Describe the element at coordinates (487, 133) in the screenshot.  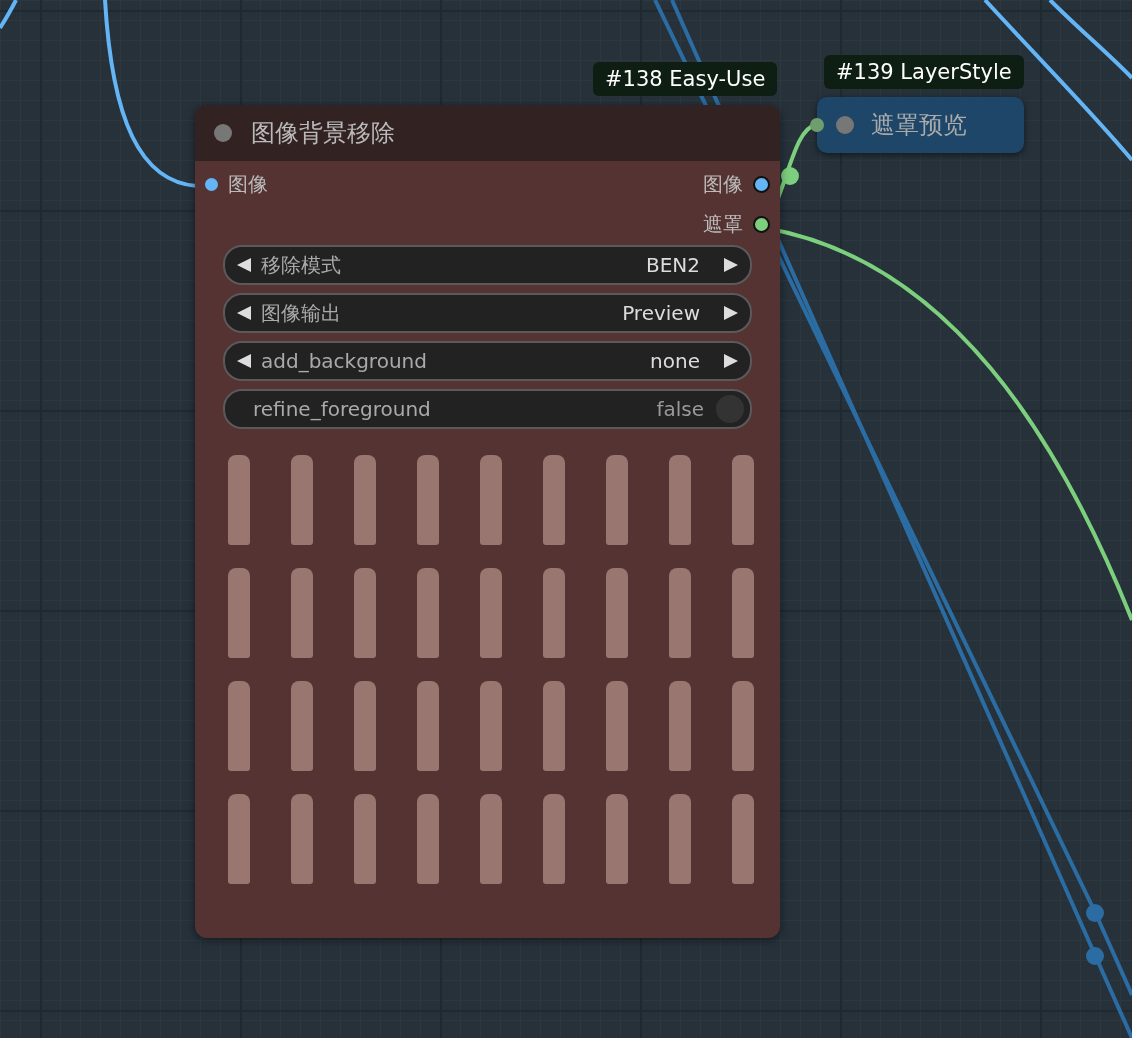
I see `node-title-bar: 图像背景移除` at that location.